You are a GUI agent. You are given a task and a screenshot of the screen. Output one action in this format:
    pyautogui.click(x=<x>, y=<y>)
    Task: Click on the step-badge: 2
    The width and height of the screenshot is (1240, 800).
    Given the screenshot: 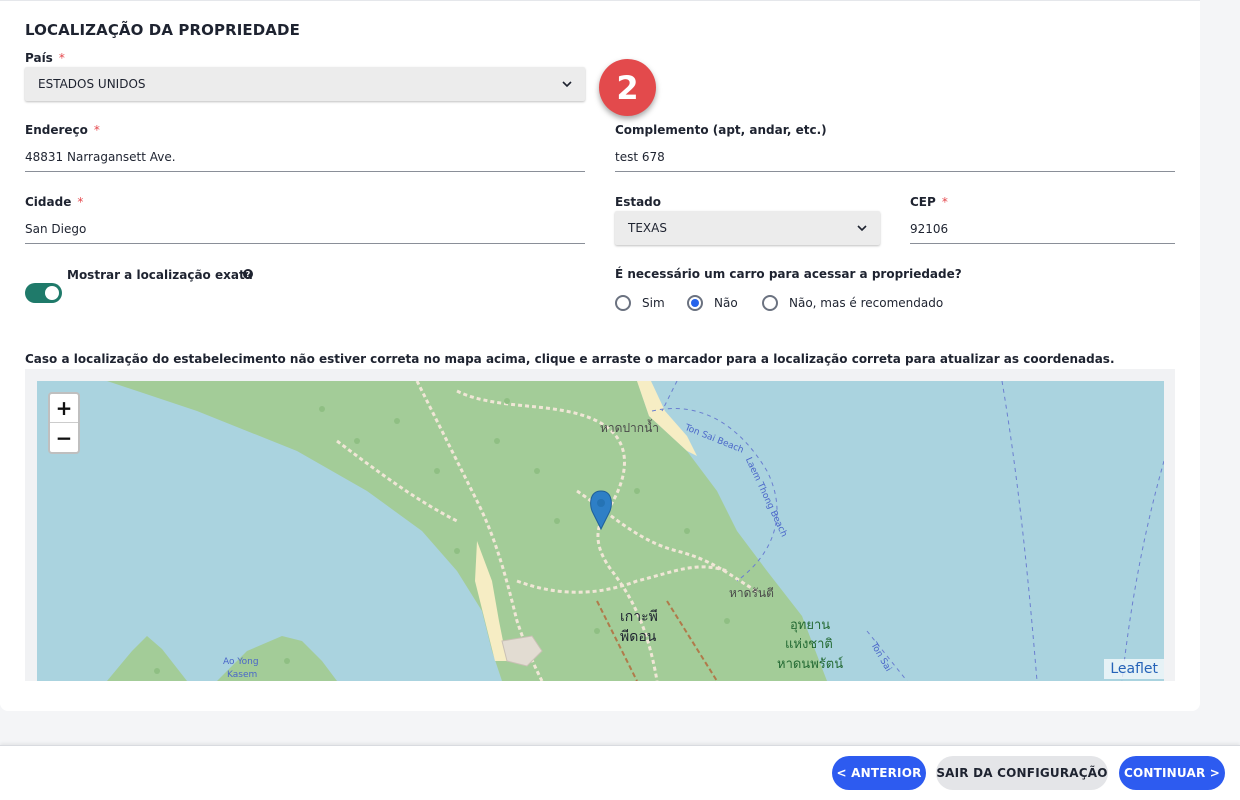 What is the action you would take?
    pyautogui.click(x=627, y=87)
    